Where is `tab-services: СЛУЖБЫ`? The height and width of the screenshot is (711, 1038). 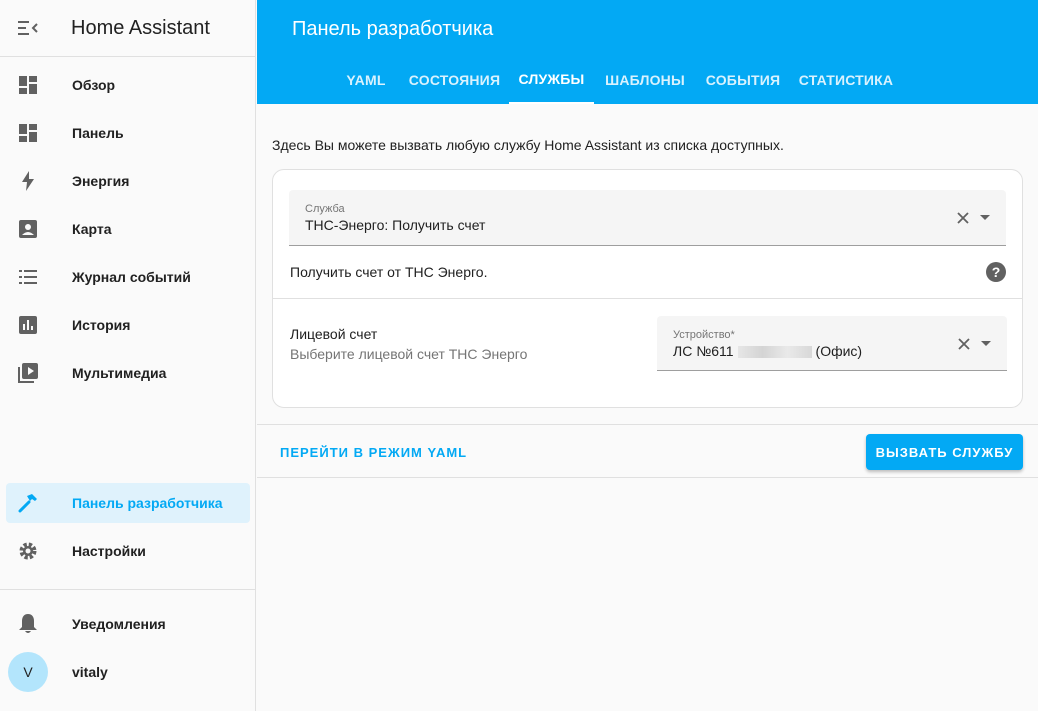 tab-services: СЛУЖБЫ is located at coordinates (551, 80).